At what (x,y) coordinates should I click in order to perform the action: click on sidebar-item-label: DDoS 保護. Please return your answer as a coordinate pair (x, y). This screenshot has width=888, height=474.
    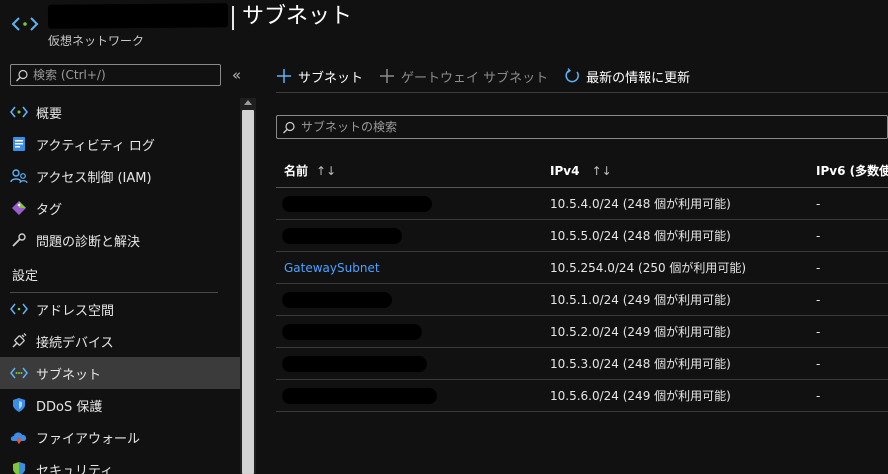
    Looking at the image, I should click on (69, 407).